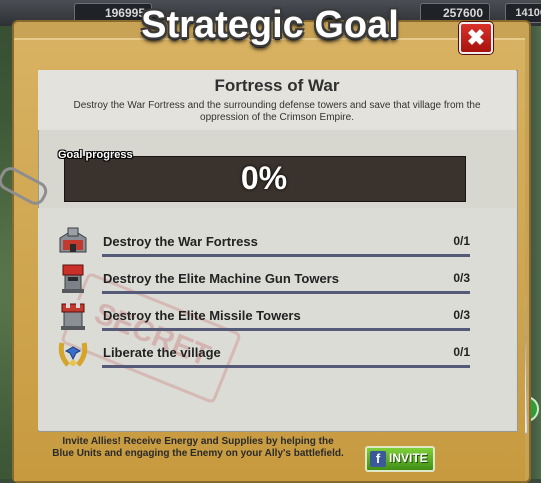 The image size is (541, 483). Describe the element at coordinates (221, 278) in the screenshot. I see `task-label: Destroy the Elite Machine Gun Towers` at that location.